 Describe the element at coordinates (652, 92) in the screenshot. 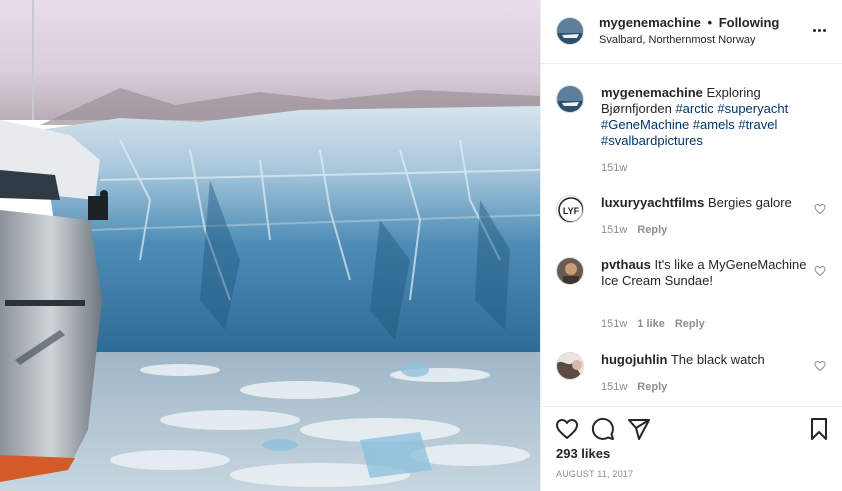

I see `caption-username: mygenemachine` at that location.